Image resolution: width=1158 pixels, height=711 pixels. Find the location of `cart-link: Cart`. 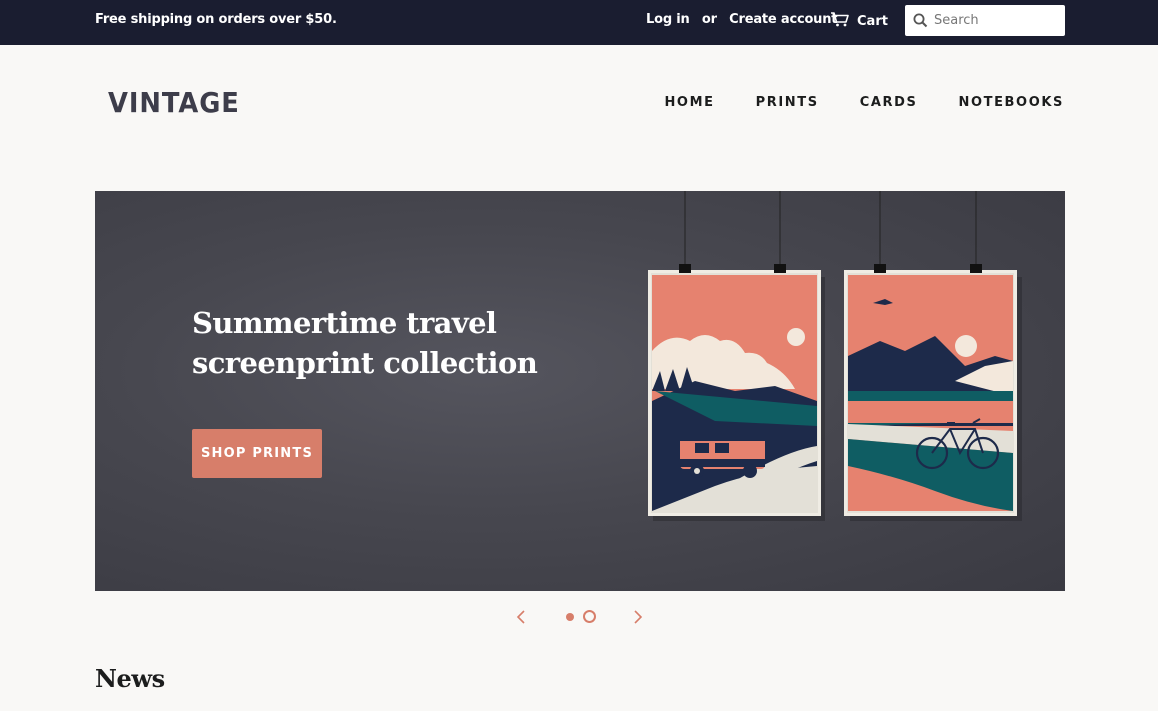

cart-link: Cart is located at coordinates (859, 21).